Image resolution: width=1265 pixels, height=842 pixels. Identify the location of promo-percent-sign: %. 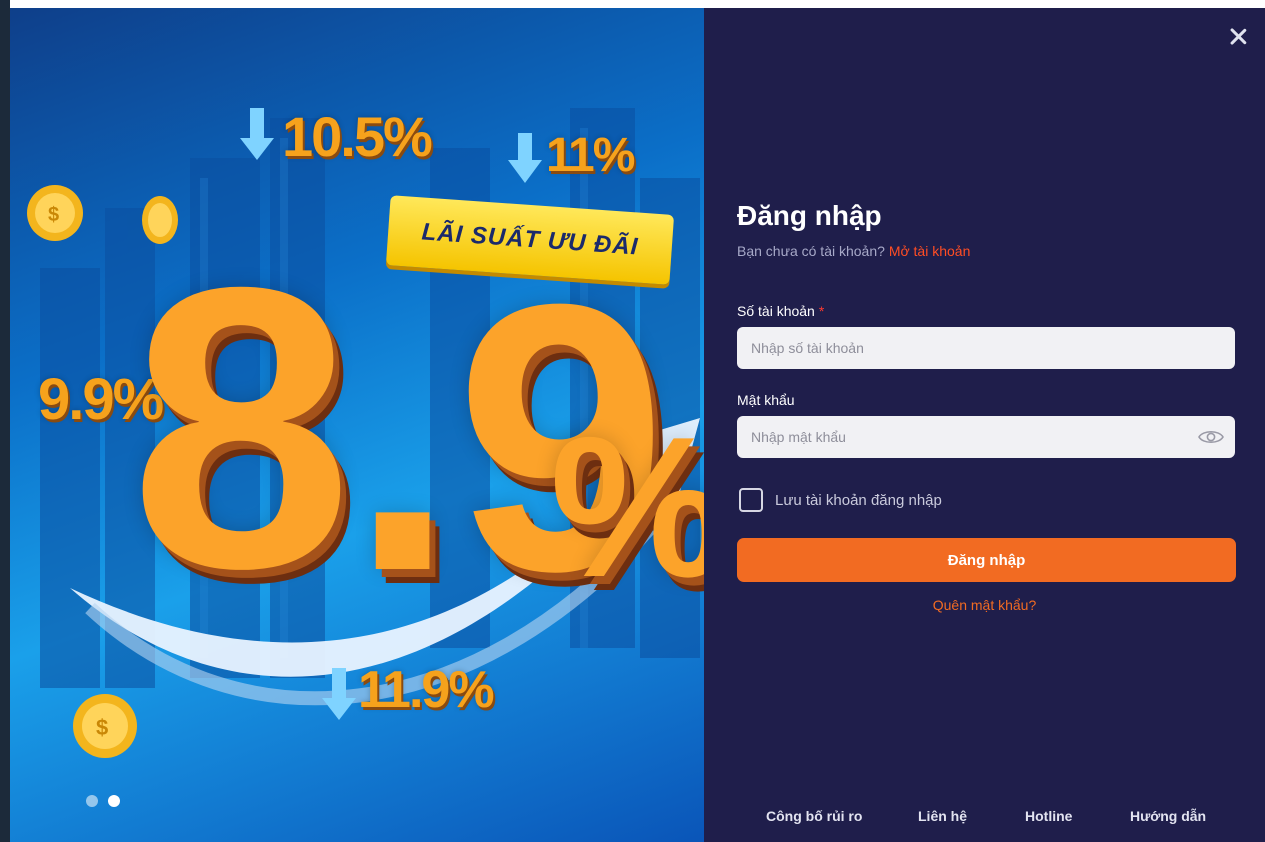
(627, 508).